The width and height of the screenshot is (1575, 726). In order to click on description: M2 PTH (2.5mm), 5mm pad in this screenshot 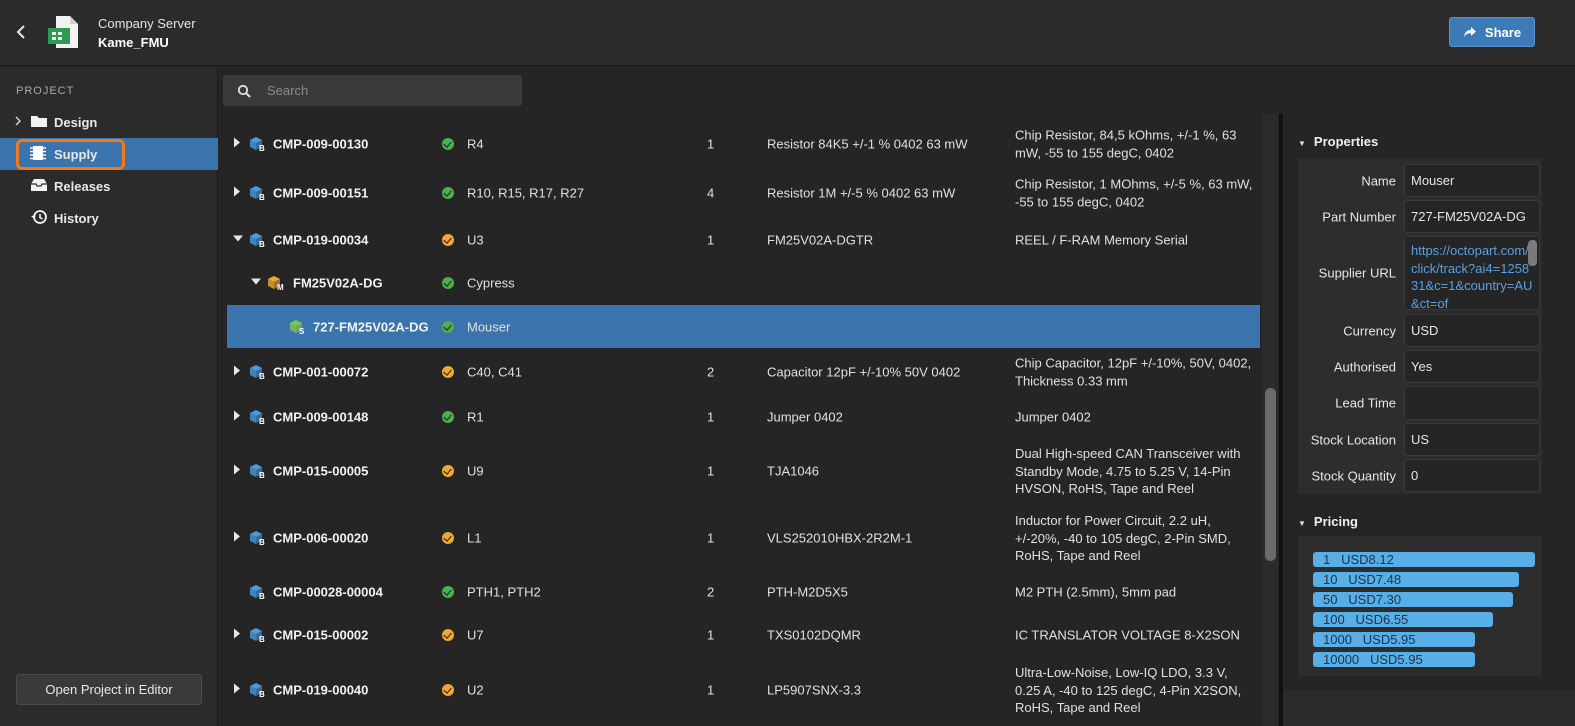, I will do `click(1096, 592)`.